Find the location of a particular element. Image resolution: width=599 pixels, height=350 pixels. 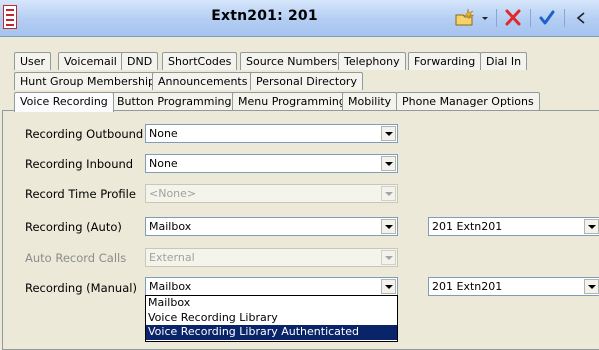

recording-inbound-select: None is located at coordinates (271, 163).